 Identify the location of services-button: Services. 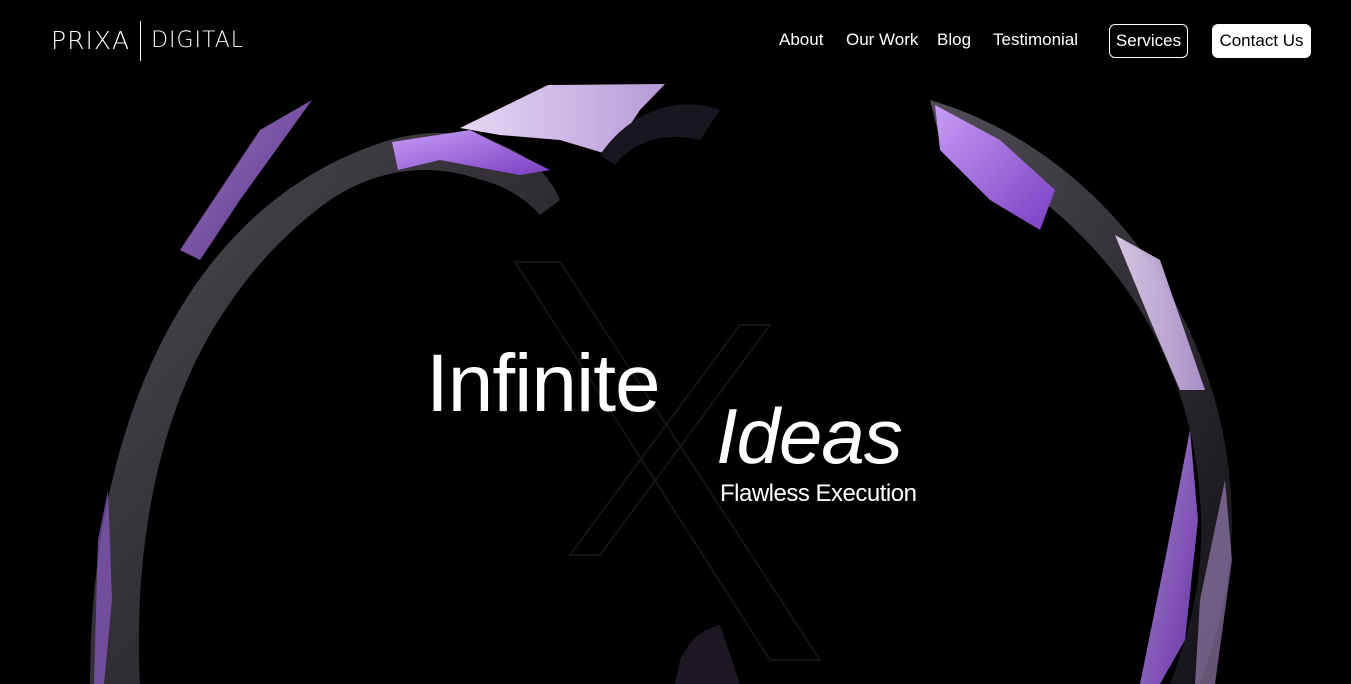
(1148, 41).